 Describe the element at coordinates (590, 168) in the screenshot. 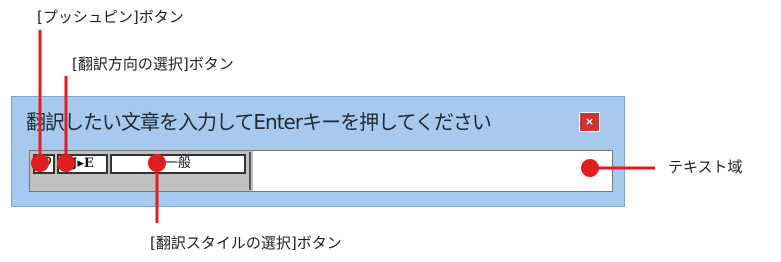

I see `text-area-marker` at that location.